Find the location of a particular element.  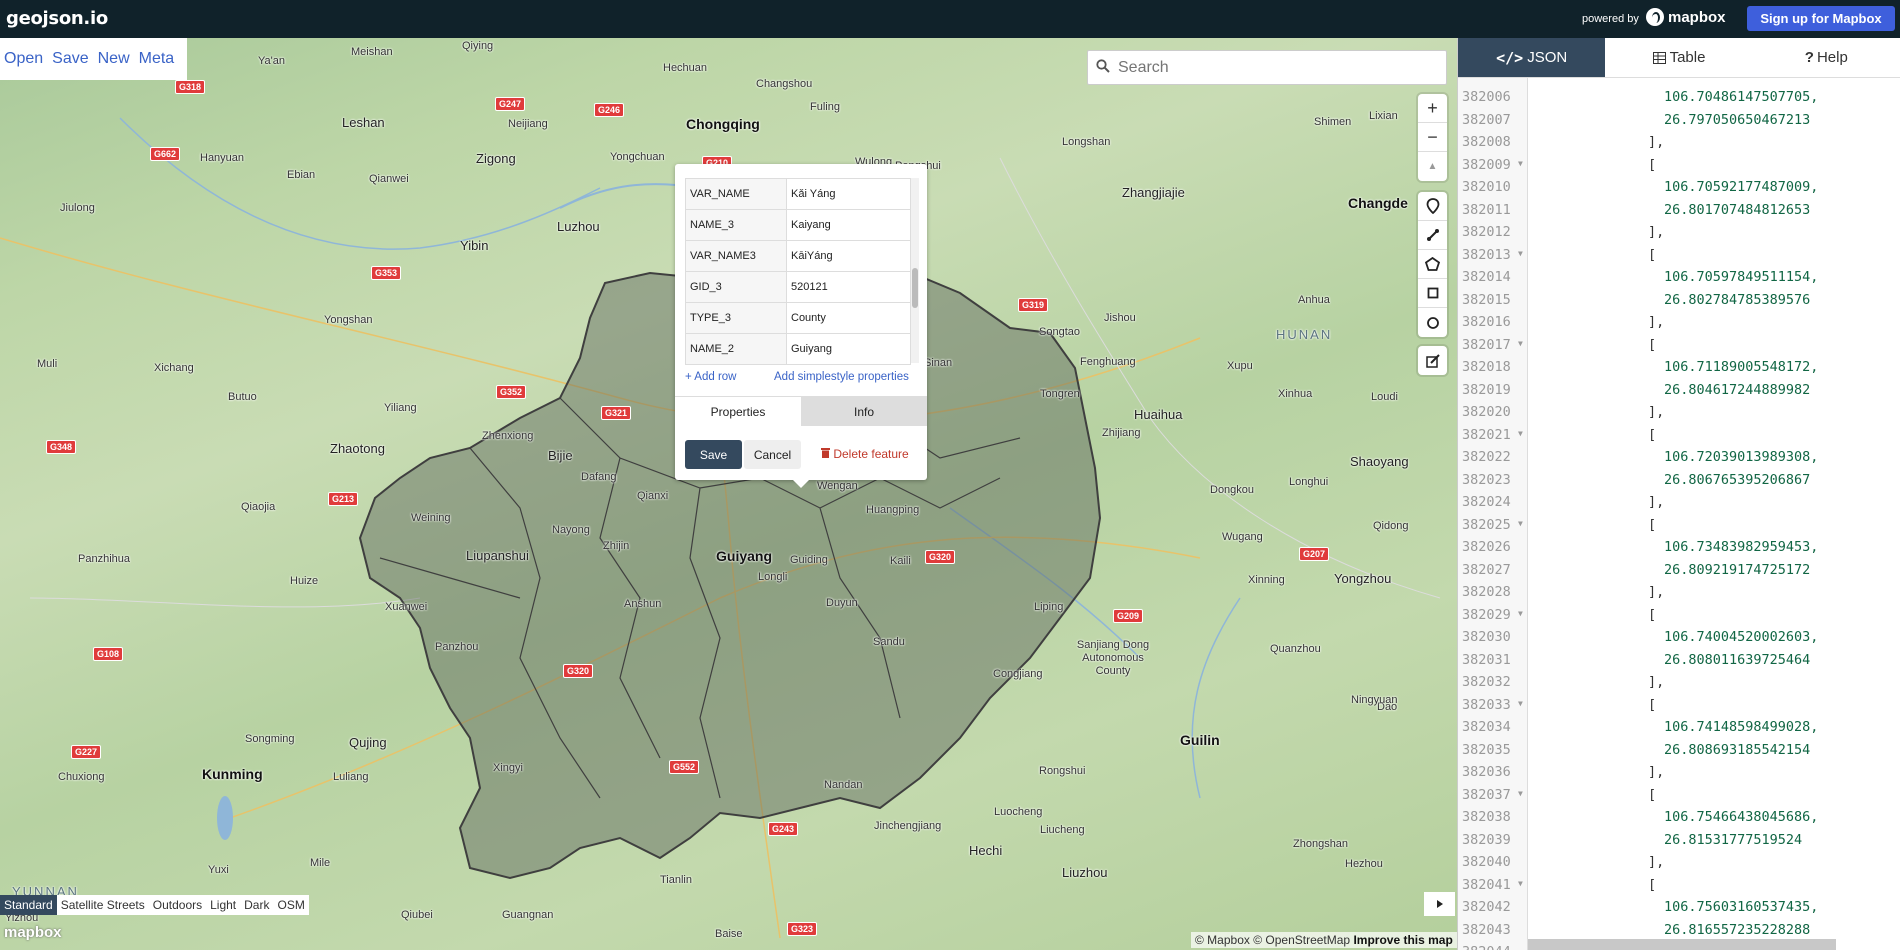

code-line: 382038 106.75466438045686, is located at coordinates (1679, 819).